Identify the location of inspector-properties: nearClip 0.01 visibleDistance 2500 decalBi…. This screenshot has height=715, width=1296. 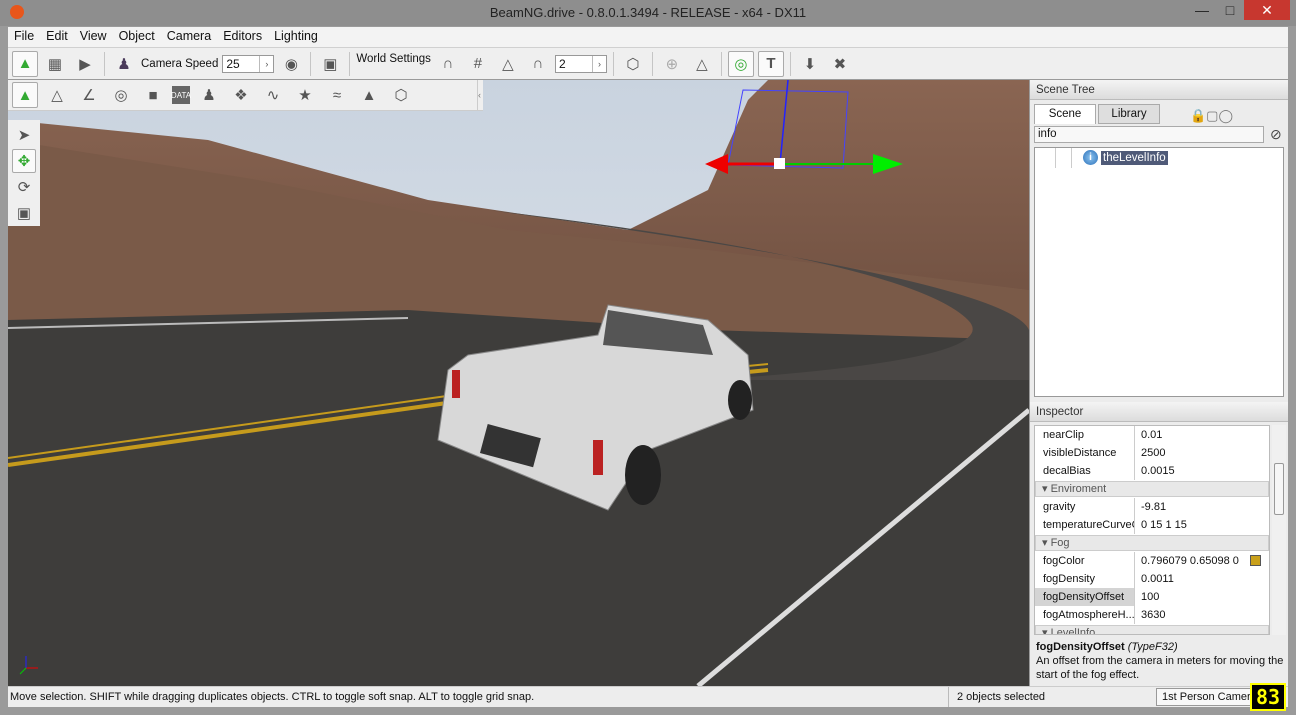
(1152, 530).